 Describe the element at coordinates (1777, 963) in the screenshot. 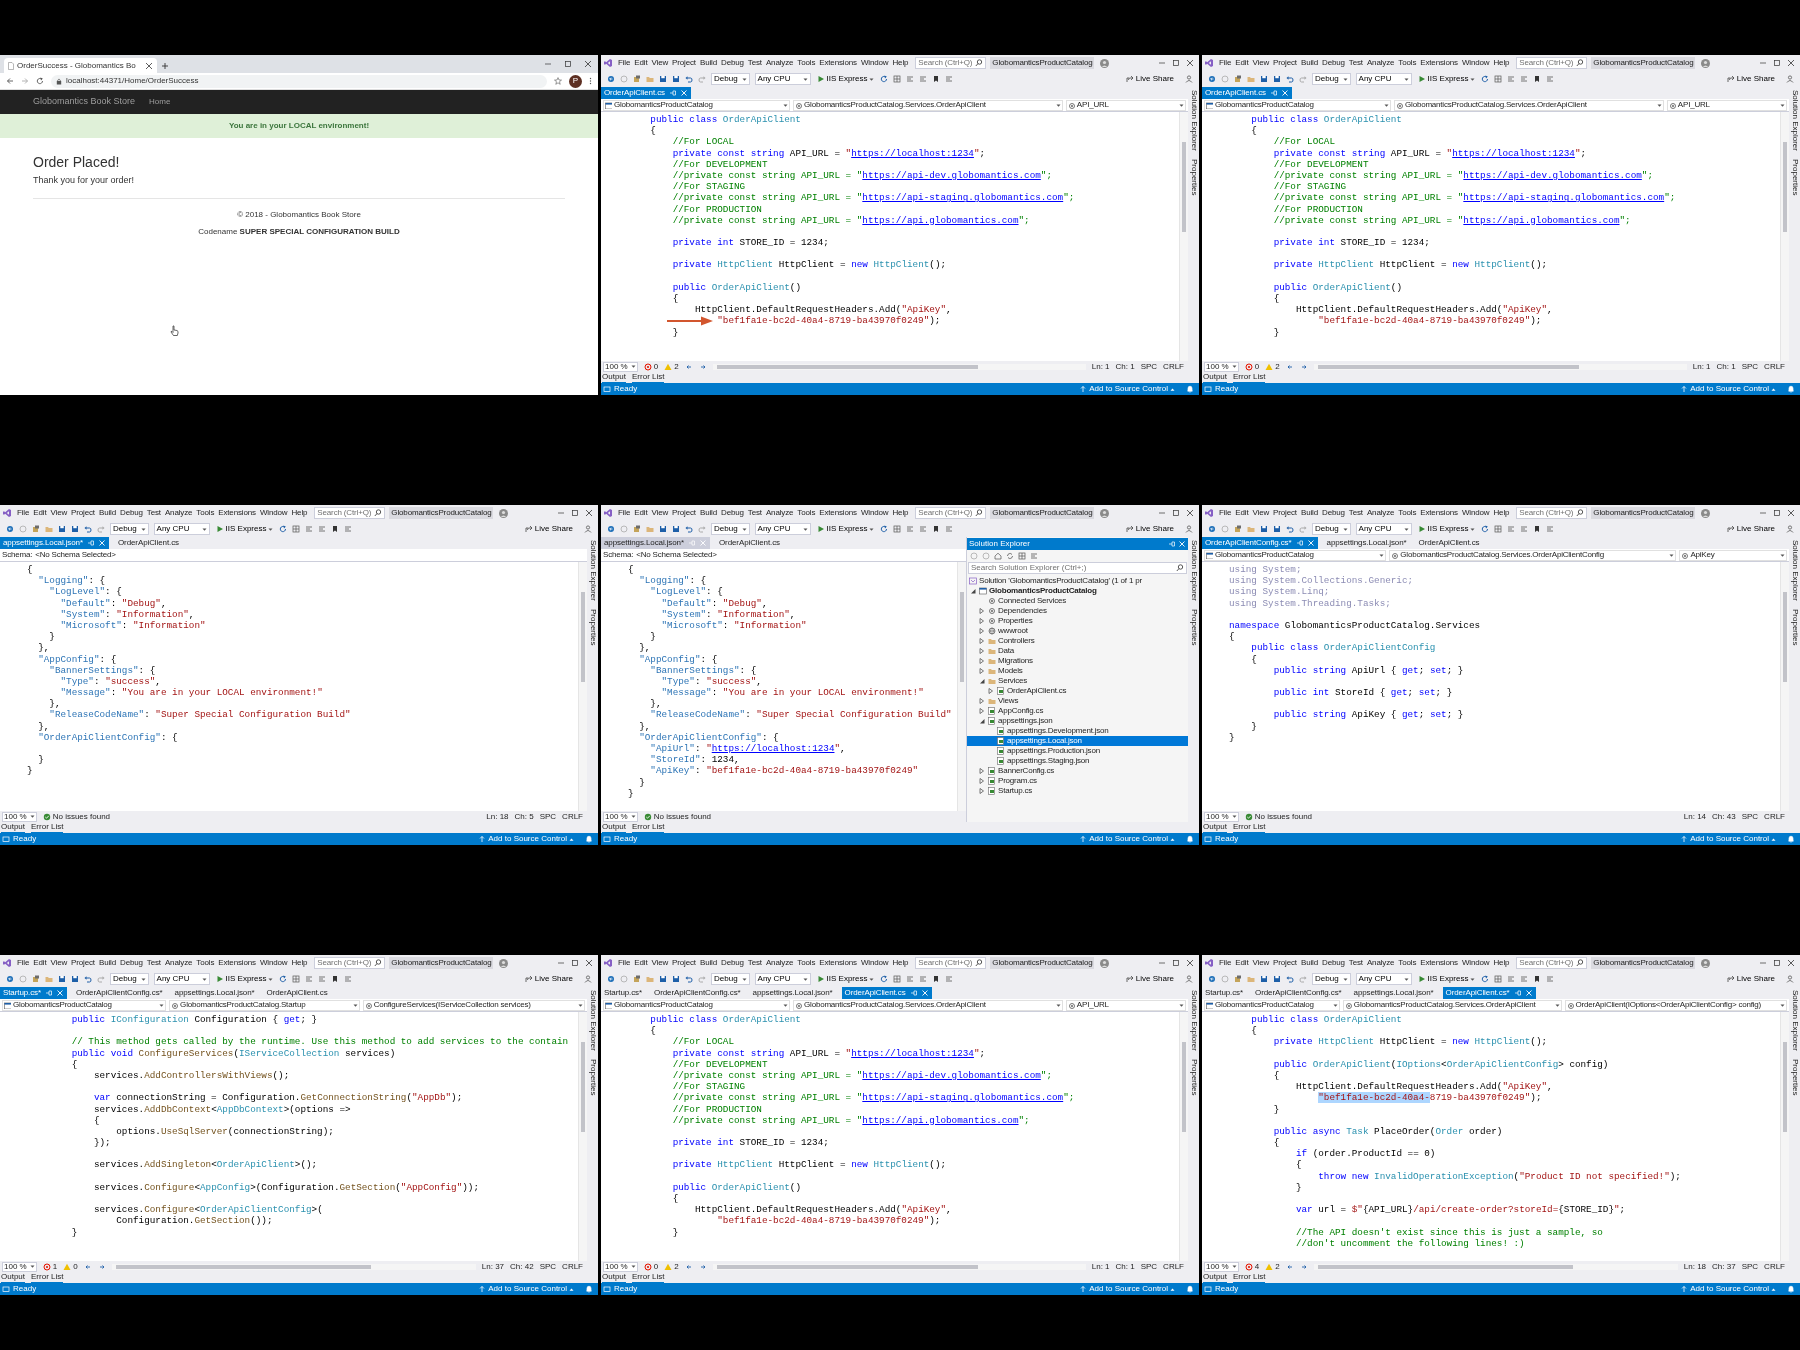

I see `maximize-icon` at that location.